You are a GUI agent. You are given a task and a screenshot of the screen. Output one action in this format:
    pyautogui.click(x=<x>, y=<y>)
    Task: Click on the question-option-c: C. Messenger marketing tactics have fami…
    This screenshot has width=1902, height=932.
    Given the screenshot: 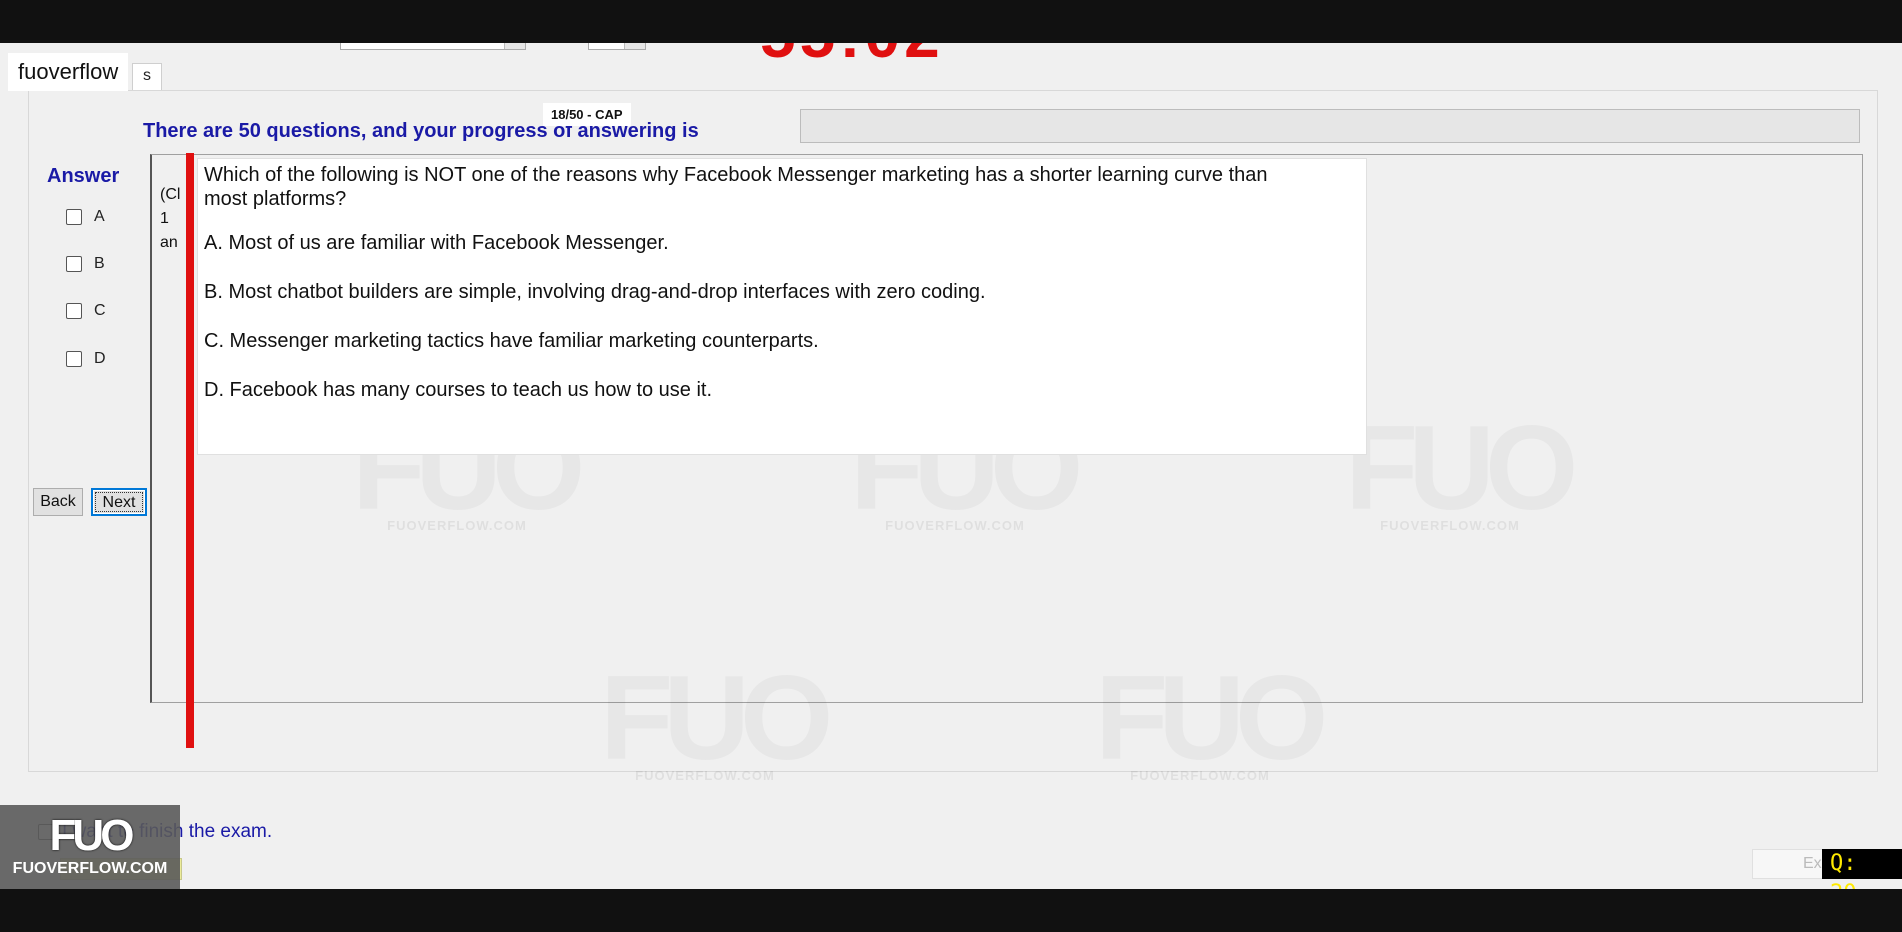 What is the action you would take?
    pyautogui.click(x=511, y=341)
    